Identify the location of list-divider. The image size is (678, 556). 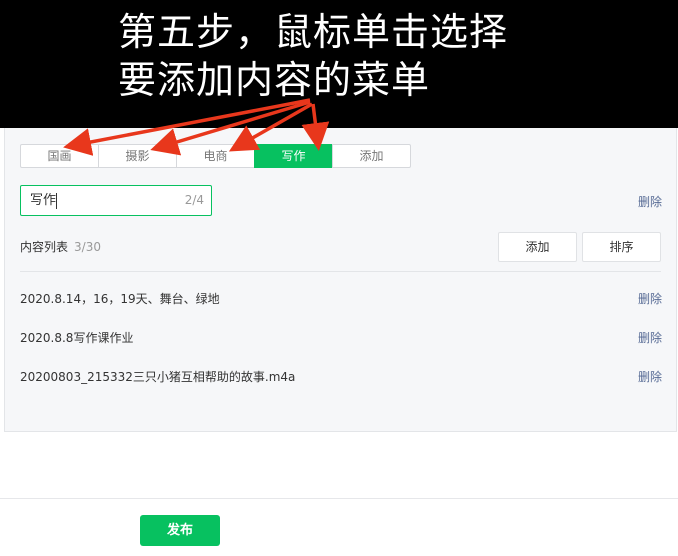
(340, 271).